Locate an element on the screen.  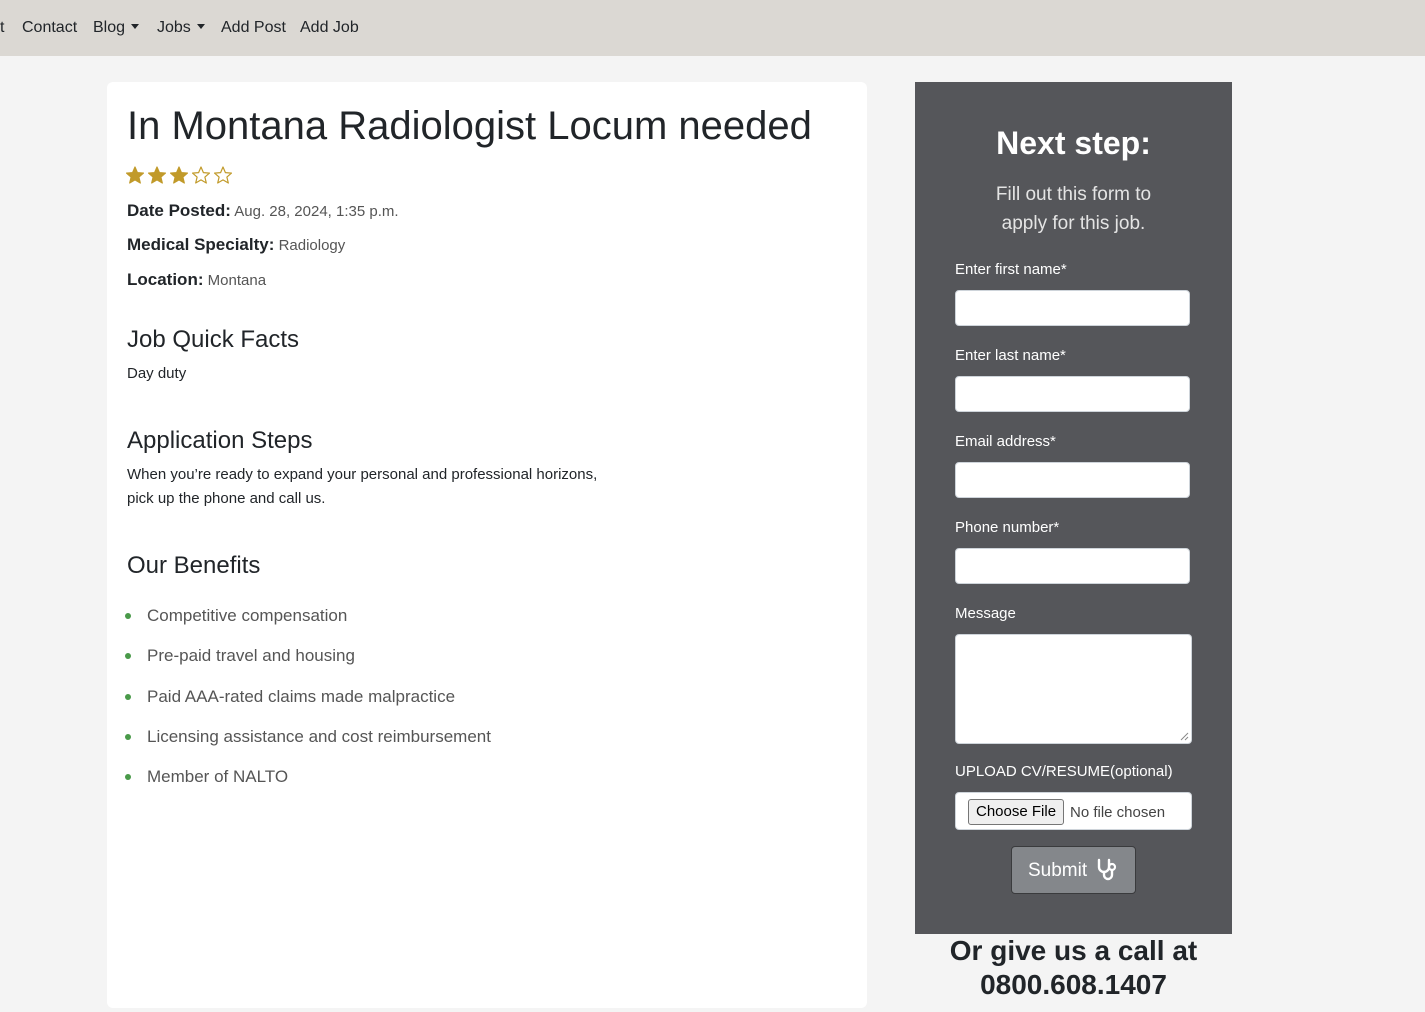
call-us-text: Or give us a call at 0800.608.1407 is located at coordinates (1073, 968).